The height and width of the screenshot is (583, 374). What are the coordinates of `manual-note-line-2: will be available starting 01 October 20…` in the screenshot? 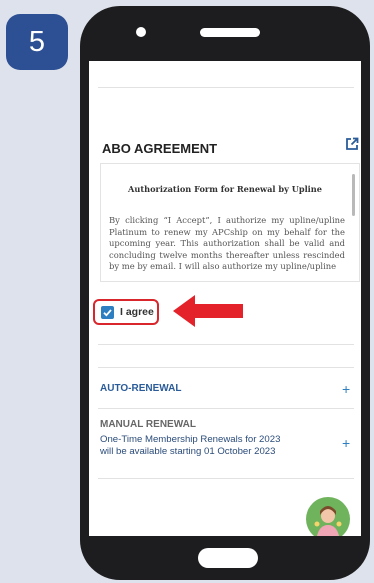 It's located at (188, 451).